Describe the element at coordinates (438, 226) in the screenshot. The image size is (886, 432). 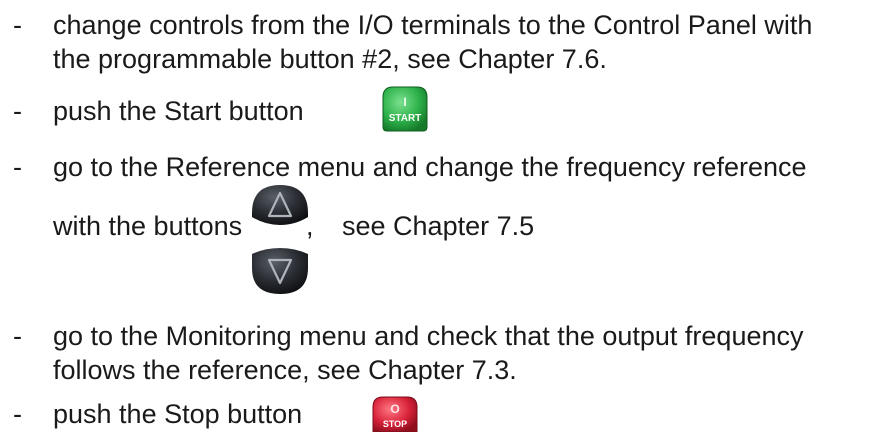
I see `item-3-line-2b: see Chapter 7.5` at that location.